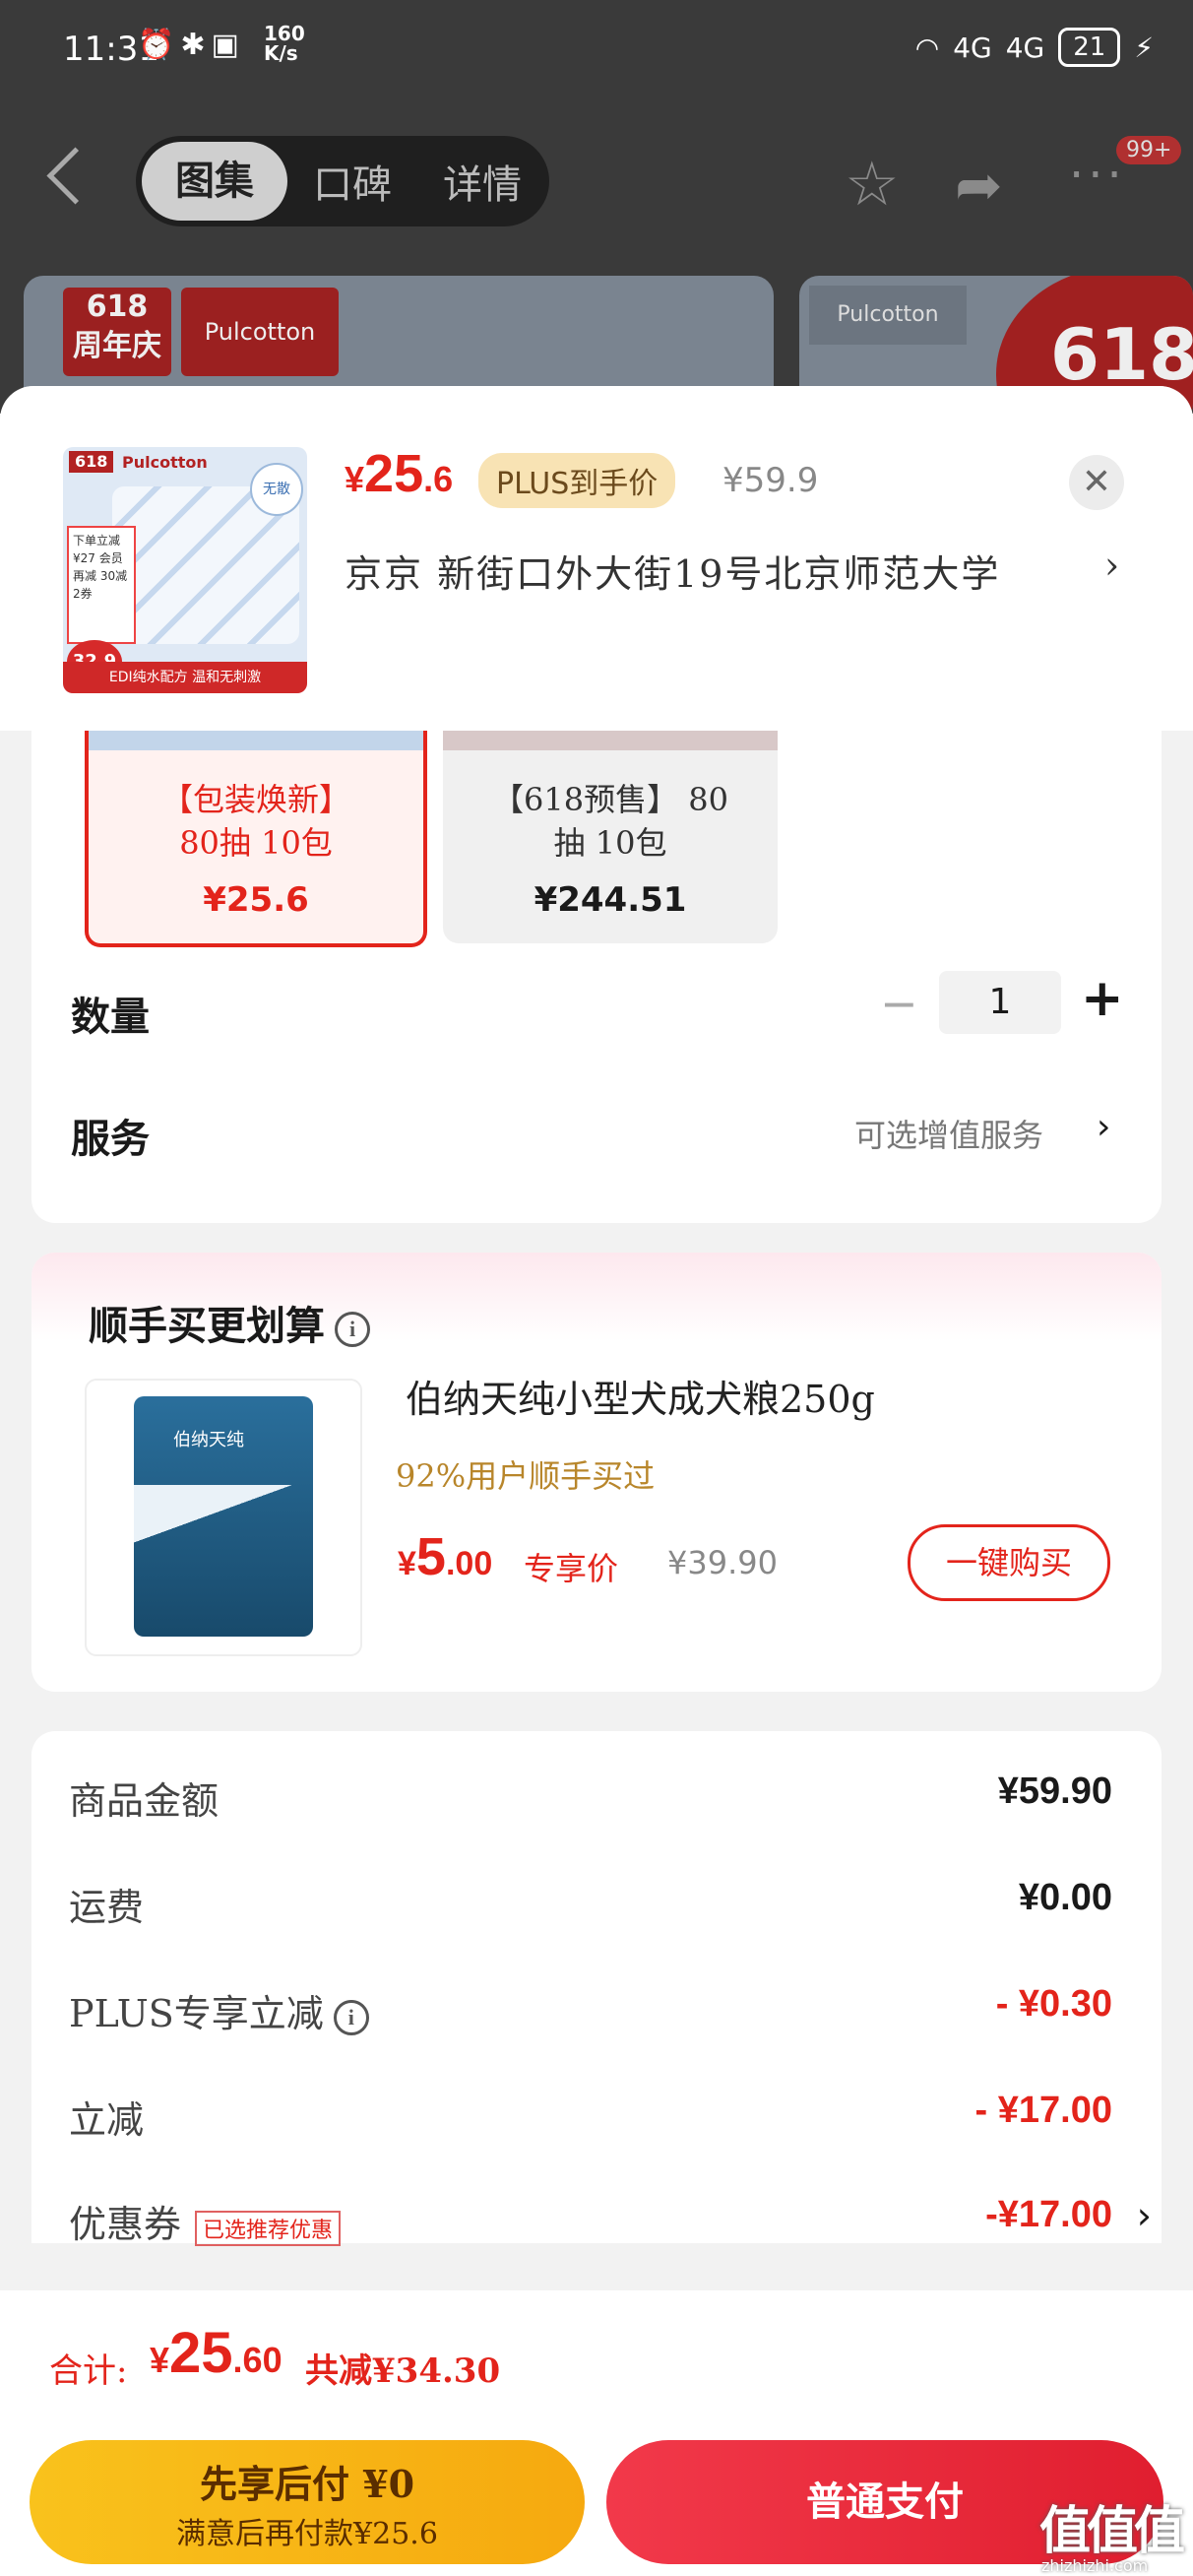 This screenshot has height=2576, width=1193. What do you see at coordinates (284, 43) in the screenshot?
I see `network-speed: 160 K/s` at bounding box center [284, 43].